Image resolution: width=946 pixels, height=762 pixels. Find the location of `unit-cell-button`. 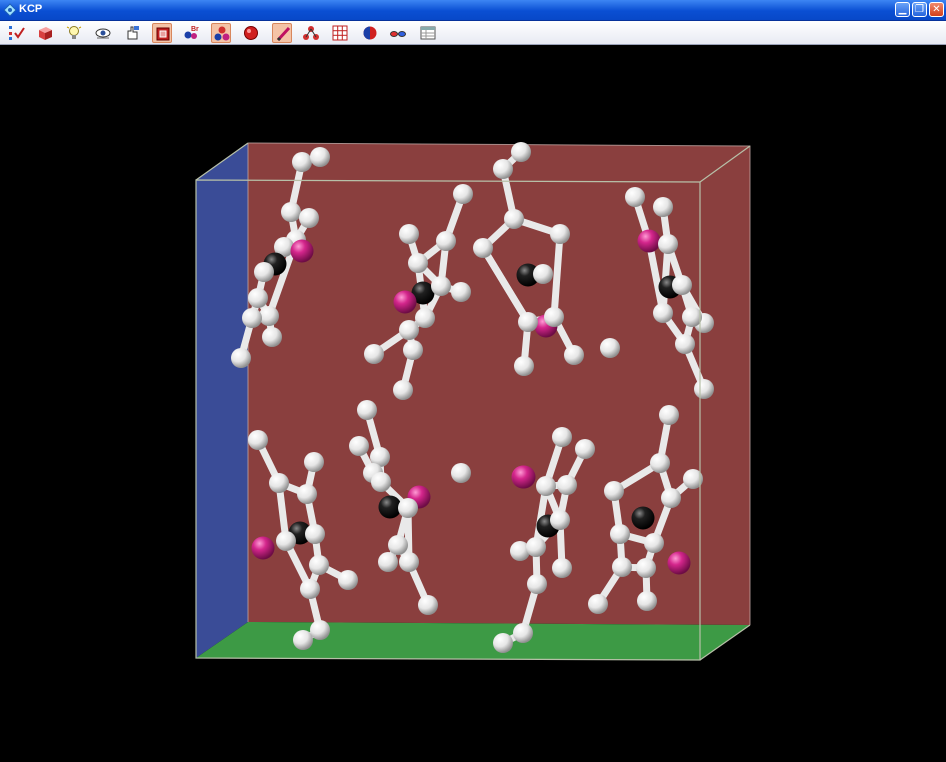

unit-cell-button is located at coordinates (162, 33).